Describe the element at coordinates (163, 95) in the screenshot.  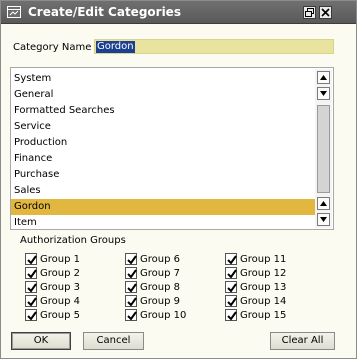
I see `list-item: General` at that location.